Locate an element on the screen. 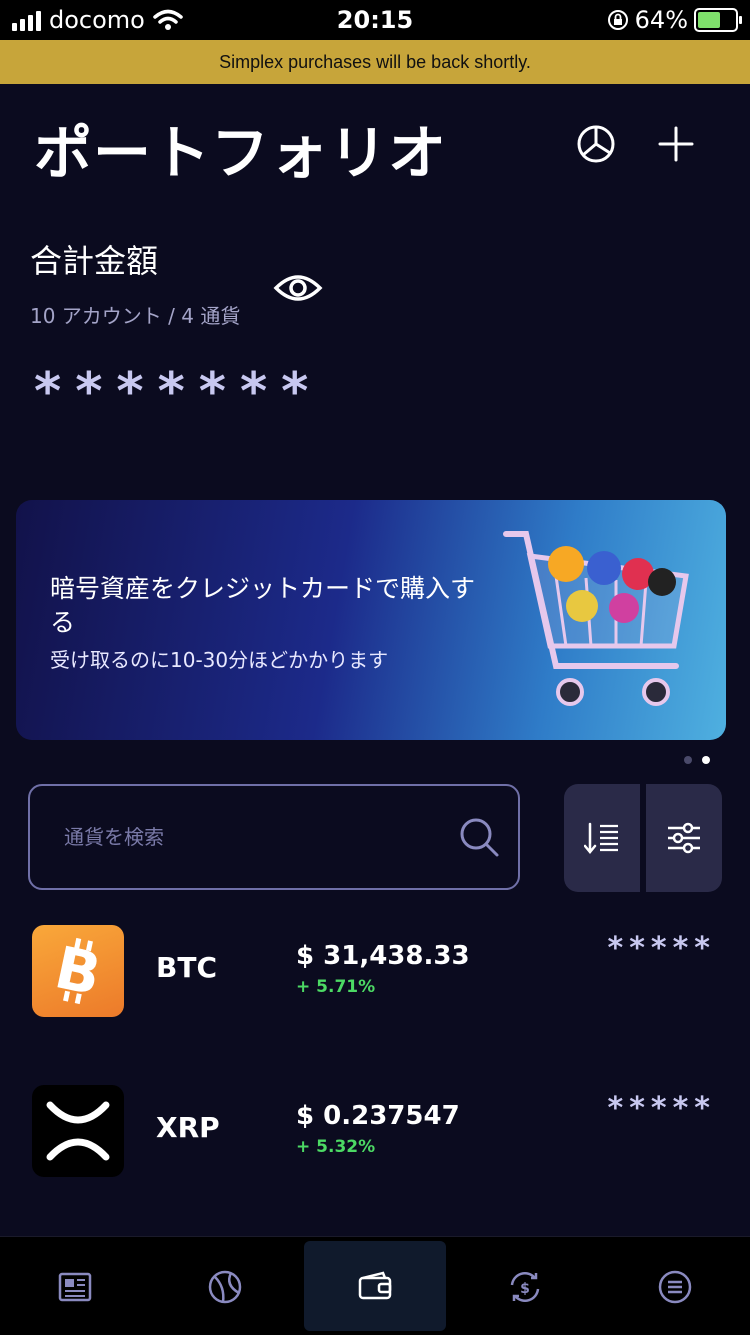 This screenshot has height=1335, width=750. markets-icon is located at coordinates (225, 1287).